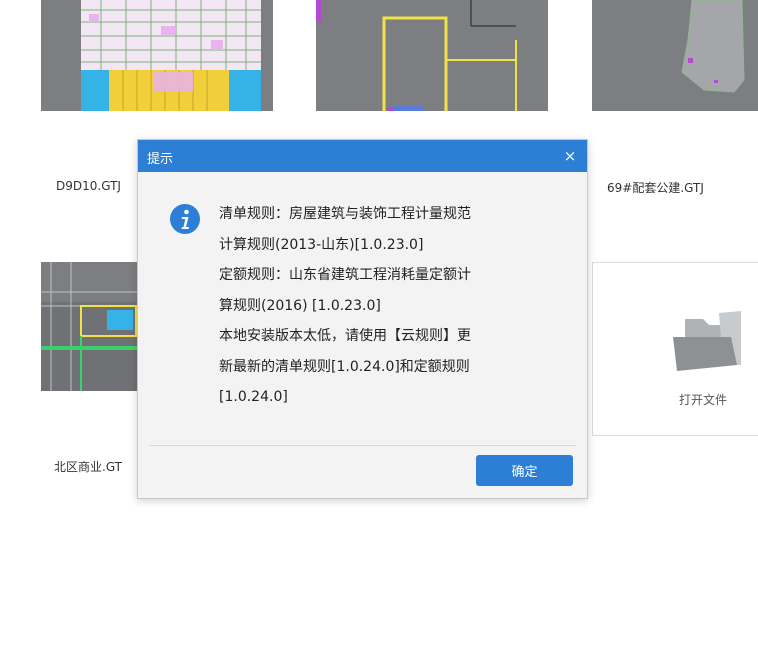 The width and height of the screenshot is (758, 656). What do you see at coordinates (88, 186) in the screenshot?
I see `file-name-label: D9D10.GTJ` at bounding box center [88, 186].